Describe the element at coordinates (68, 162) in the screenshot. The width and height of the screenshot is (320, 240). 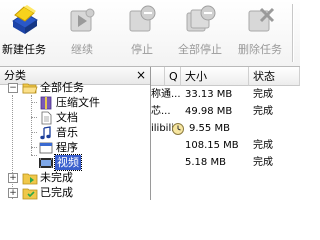
I see `tree-item-label: 视频` at that location.